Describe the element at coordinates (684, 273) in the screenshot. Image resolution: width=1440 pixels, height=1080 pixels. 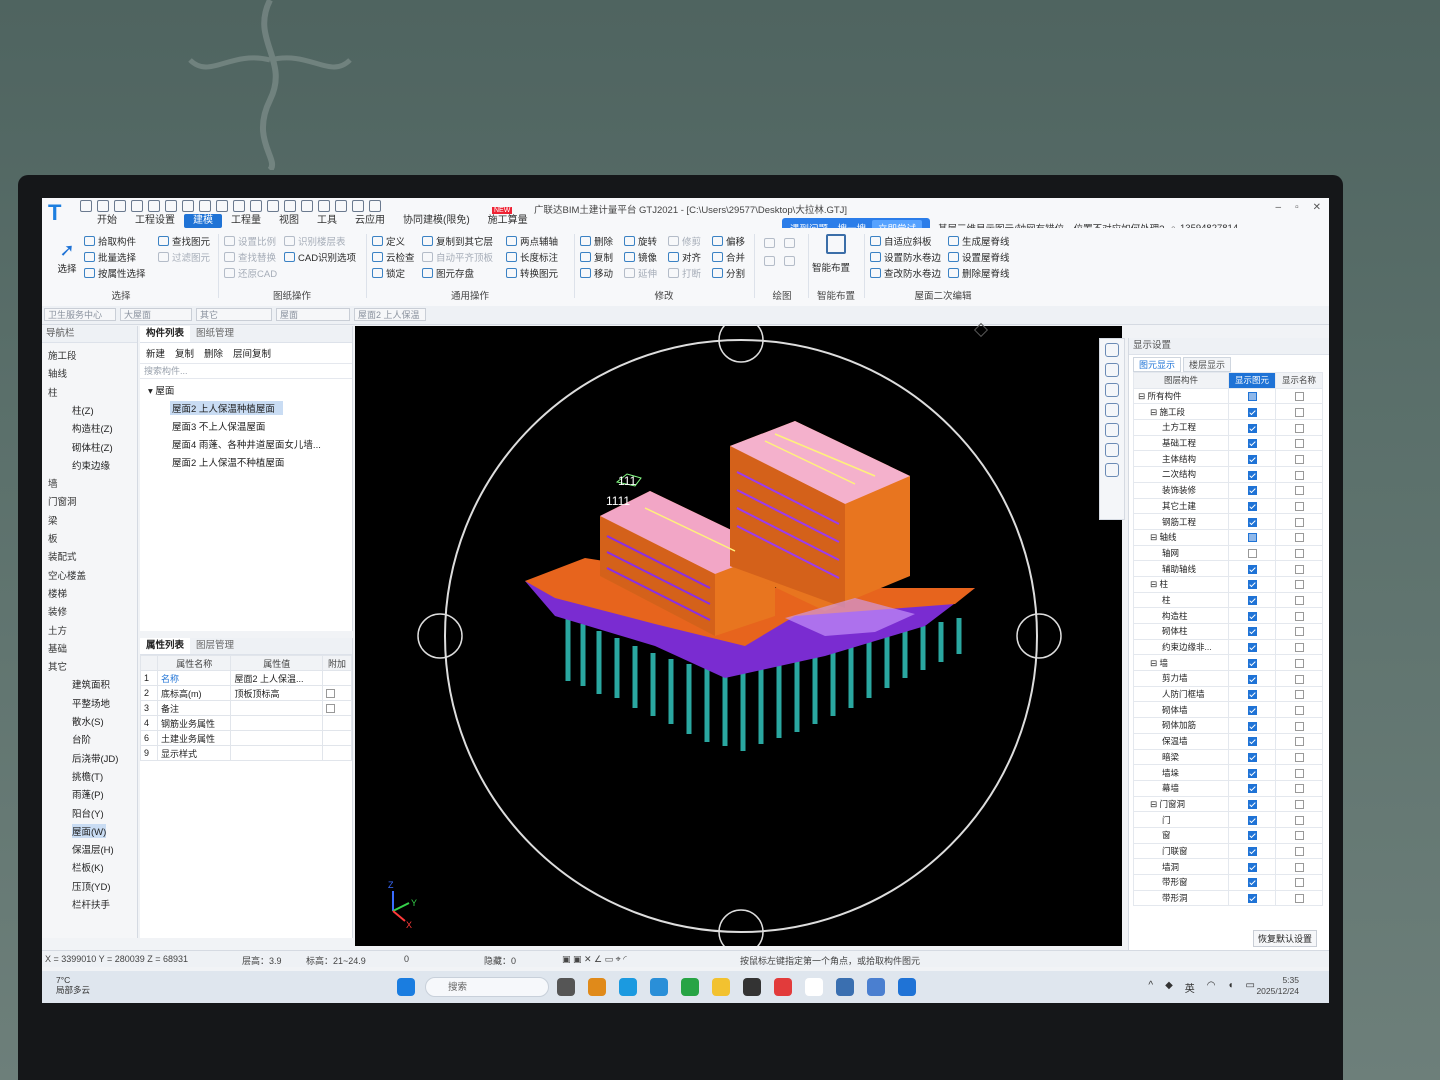
I see `break-button: 打断` at that location.